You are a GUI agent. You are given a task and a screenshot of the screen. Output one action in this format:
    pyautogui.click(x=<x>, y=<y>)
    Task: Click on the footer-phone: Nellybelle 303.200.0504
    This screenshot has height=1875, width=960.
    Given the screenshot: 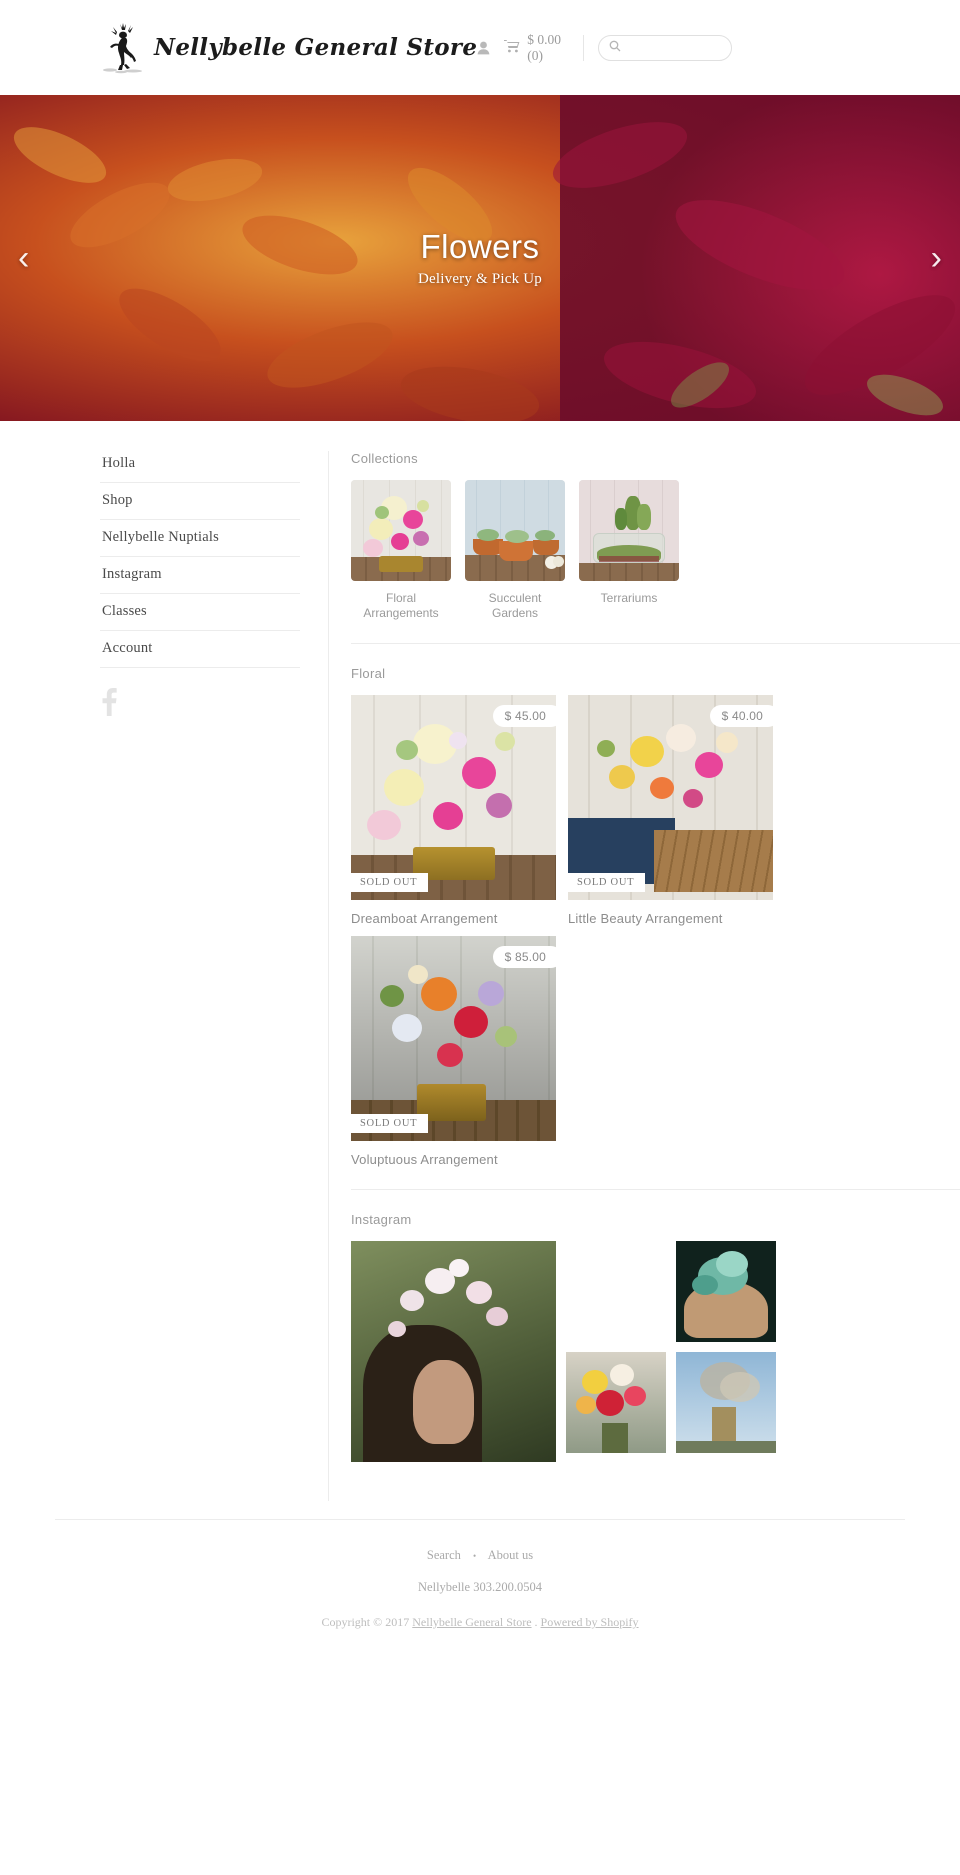 What is the action you would take?
    pyautogui.click(x=480, y=1587)
    